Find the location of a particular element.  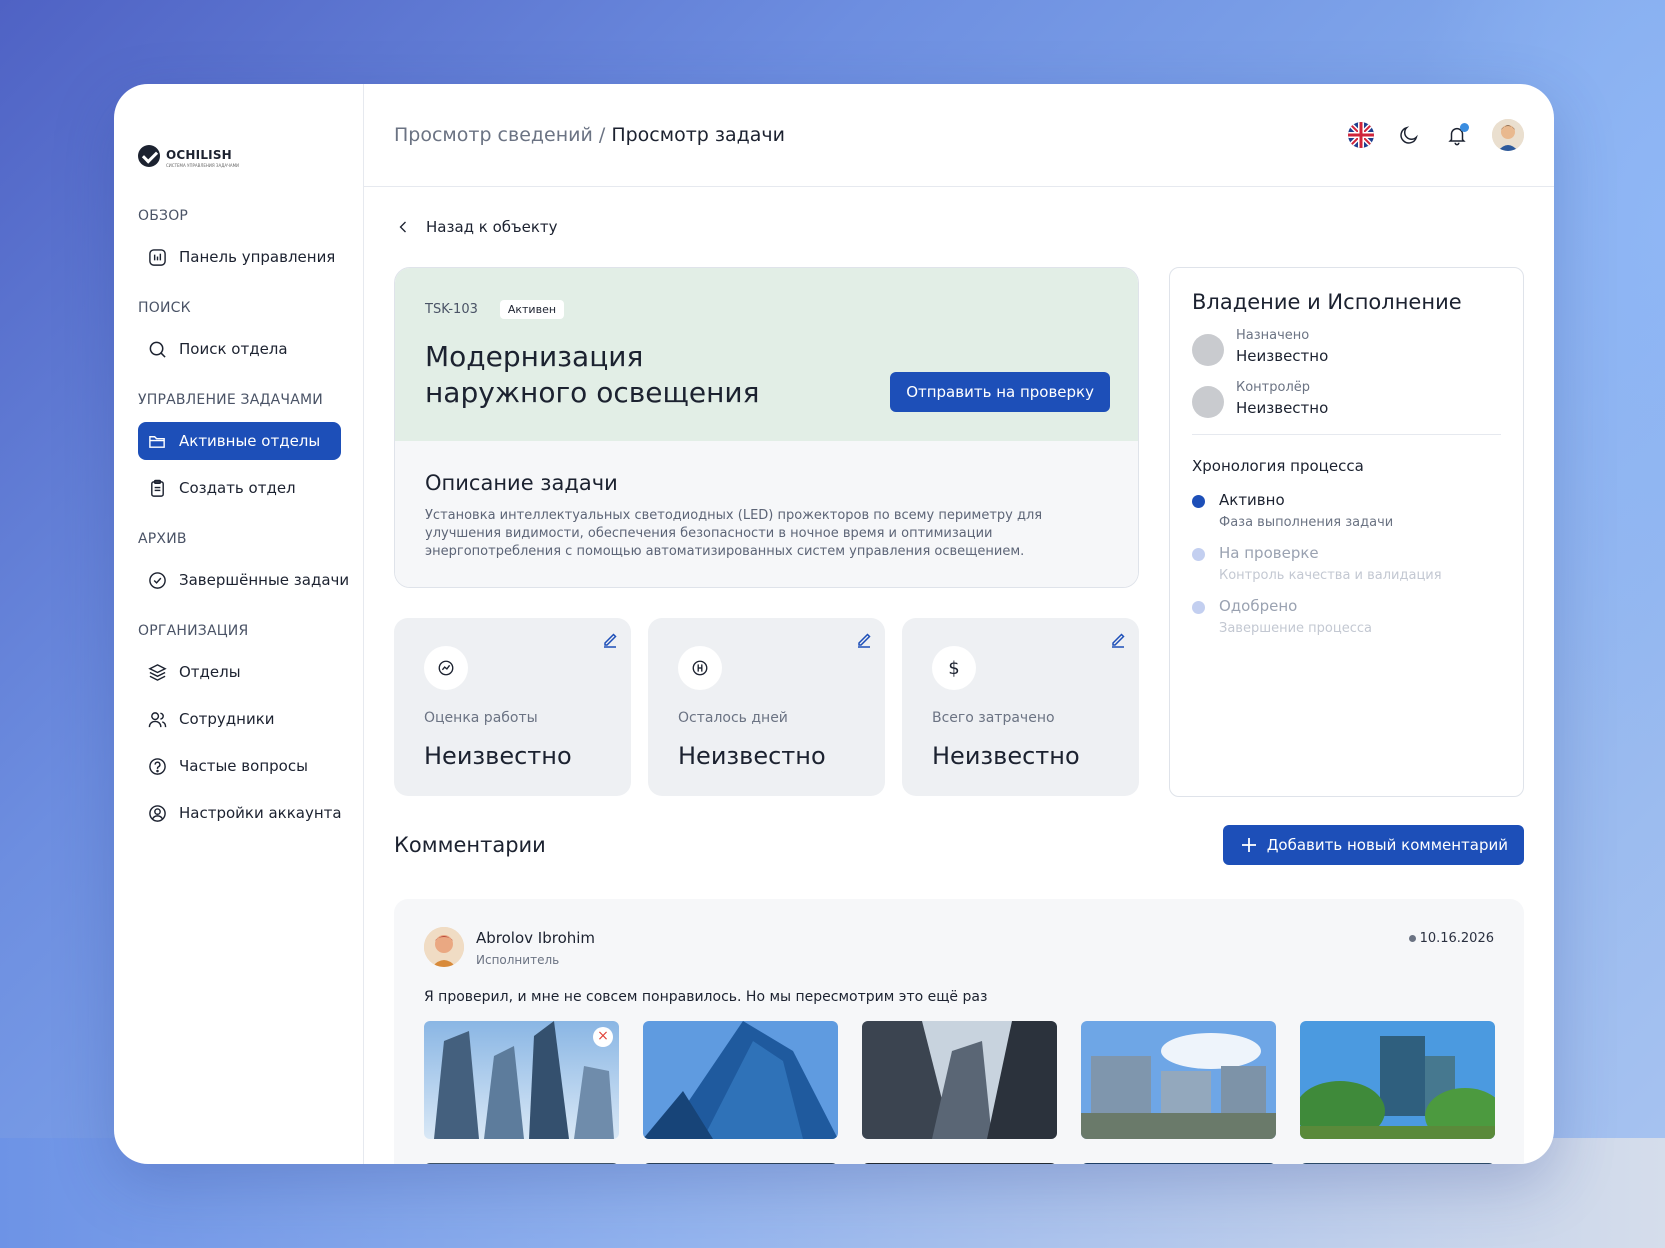

stat-card-total-spent: $ Всего затрачено Неизвестно is located at coordinates (1020, 707).